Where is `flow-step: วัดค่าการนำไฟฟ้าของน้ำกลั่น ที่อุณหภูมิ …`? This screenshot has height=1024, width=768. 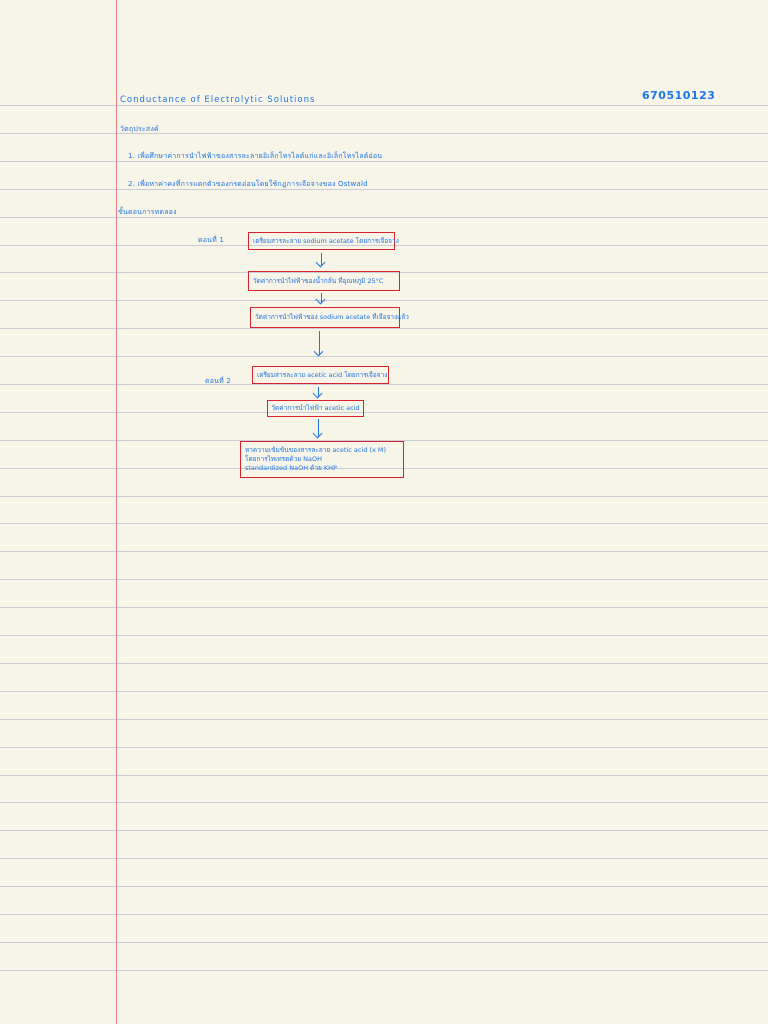 flow-step: วัดค่าการนำไฟฟ้าของน้ำกลั่น ที่อุณหภูมิ … is located at coordinates (324, 281).